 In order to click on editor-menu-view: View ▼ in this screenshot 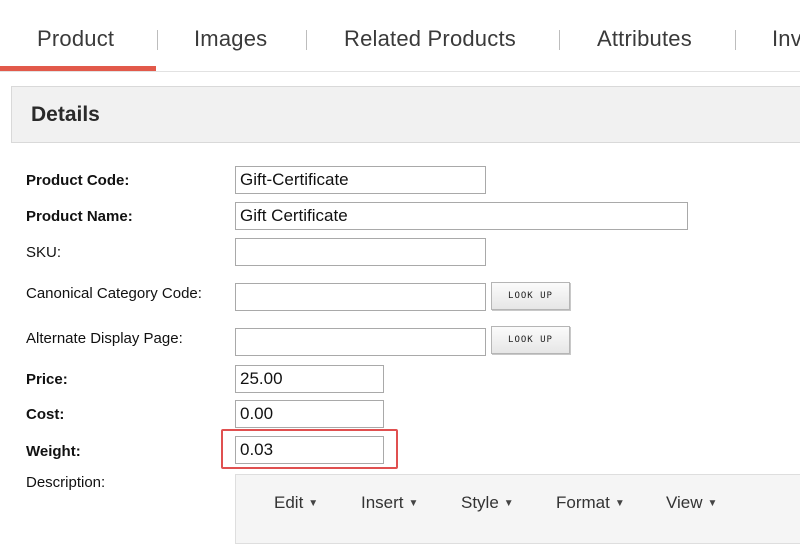, I will do `click(691, 503)`.